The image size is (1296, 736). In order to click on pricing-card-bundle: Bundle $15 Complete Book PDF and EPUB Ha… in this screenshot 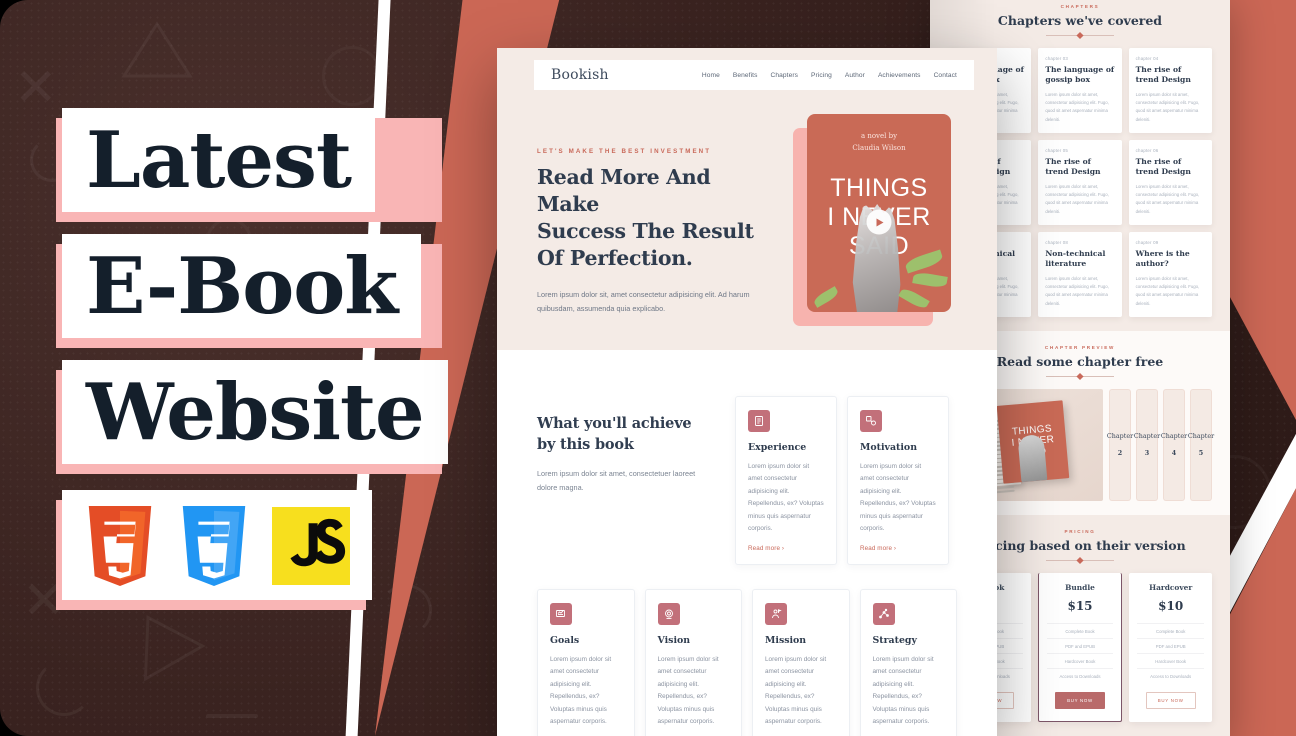, I will do `click(1080, 647)`.